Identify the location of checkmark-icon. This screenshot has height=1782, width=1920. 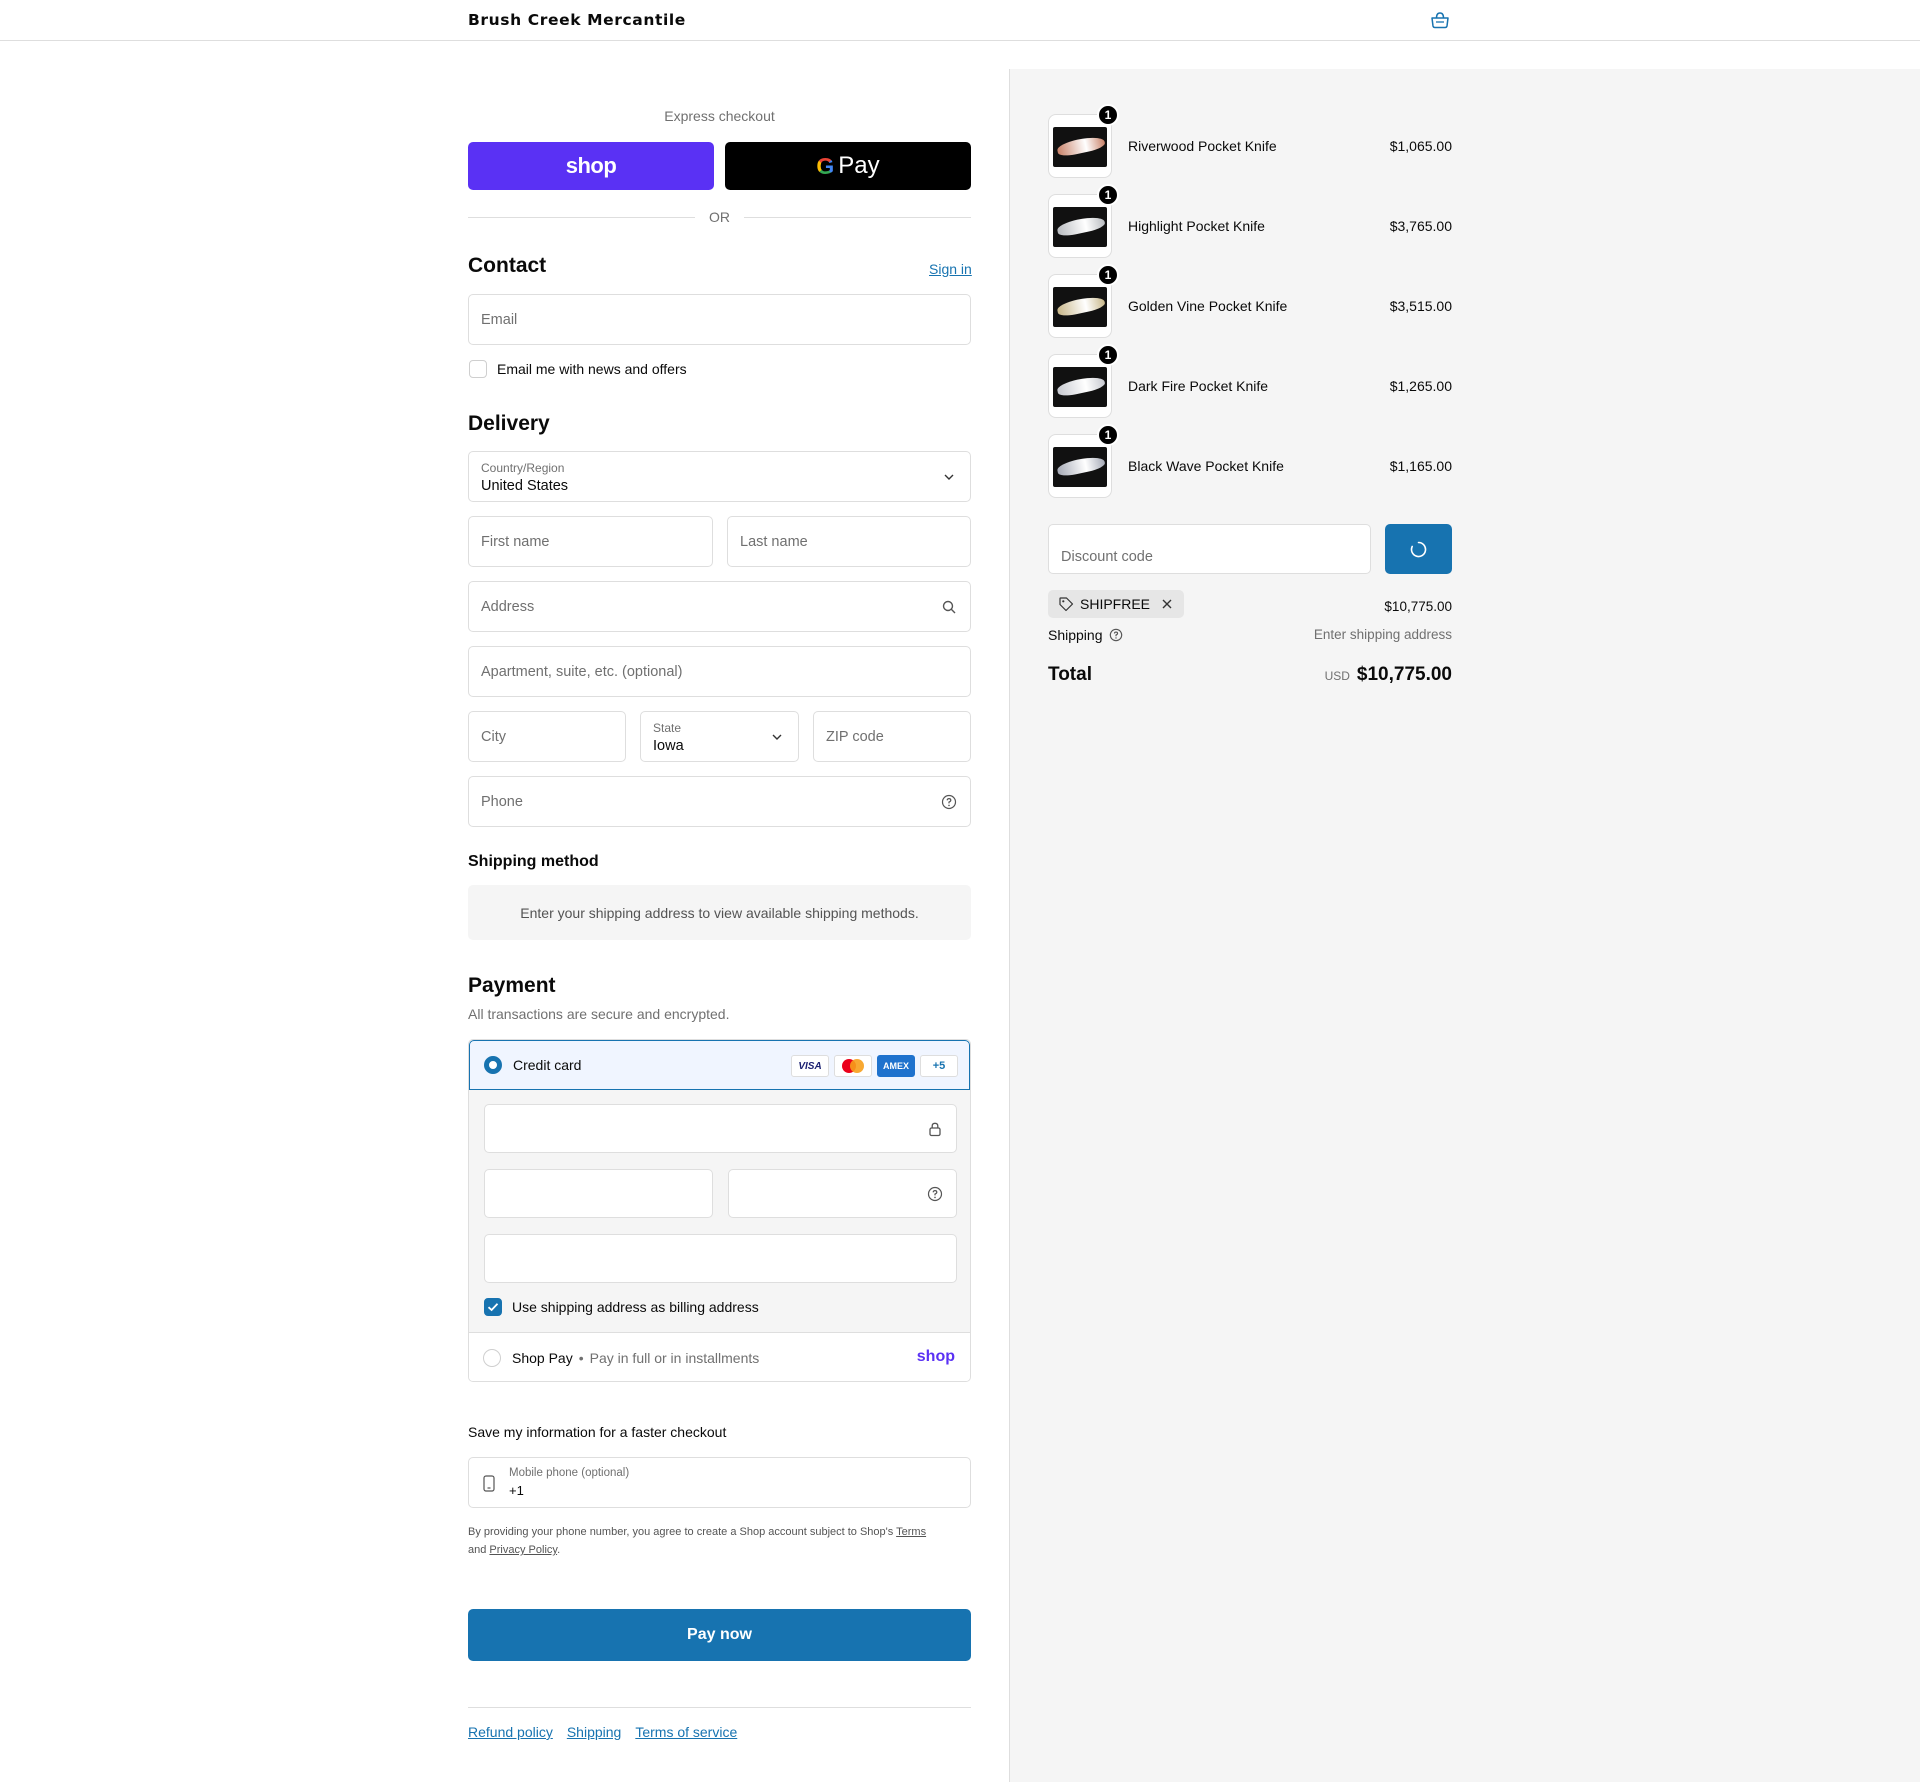
(493, 1307).